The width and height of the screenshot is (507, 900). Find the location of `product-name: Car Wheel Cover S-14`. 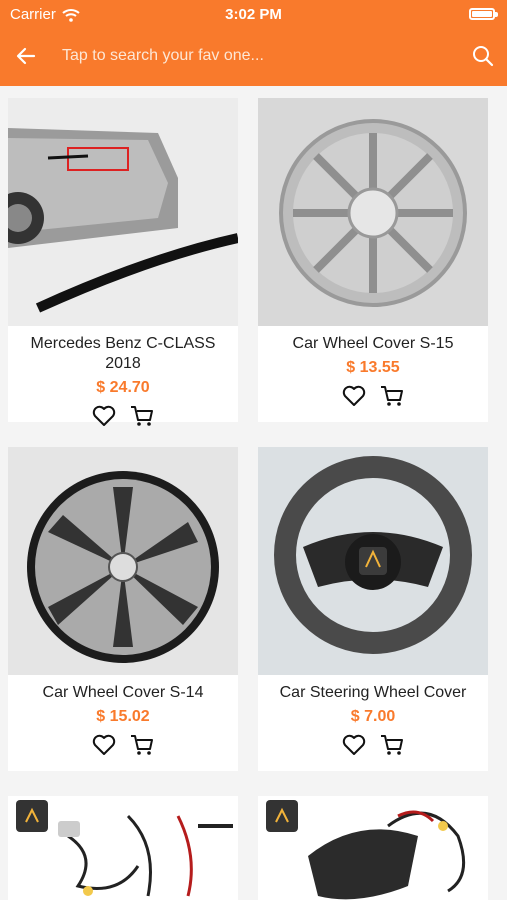

product-name: Car Wheel Cover S-14 is located at coordinates (123, 692).